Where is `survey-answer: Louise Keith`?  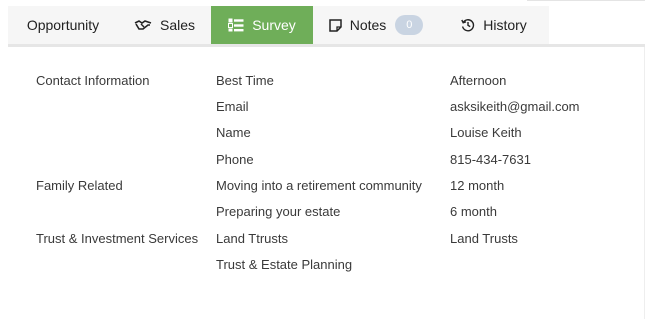
survey-answer: Louise Keith is located at coordinates (486, 132).